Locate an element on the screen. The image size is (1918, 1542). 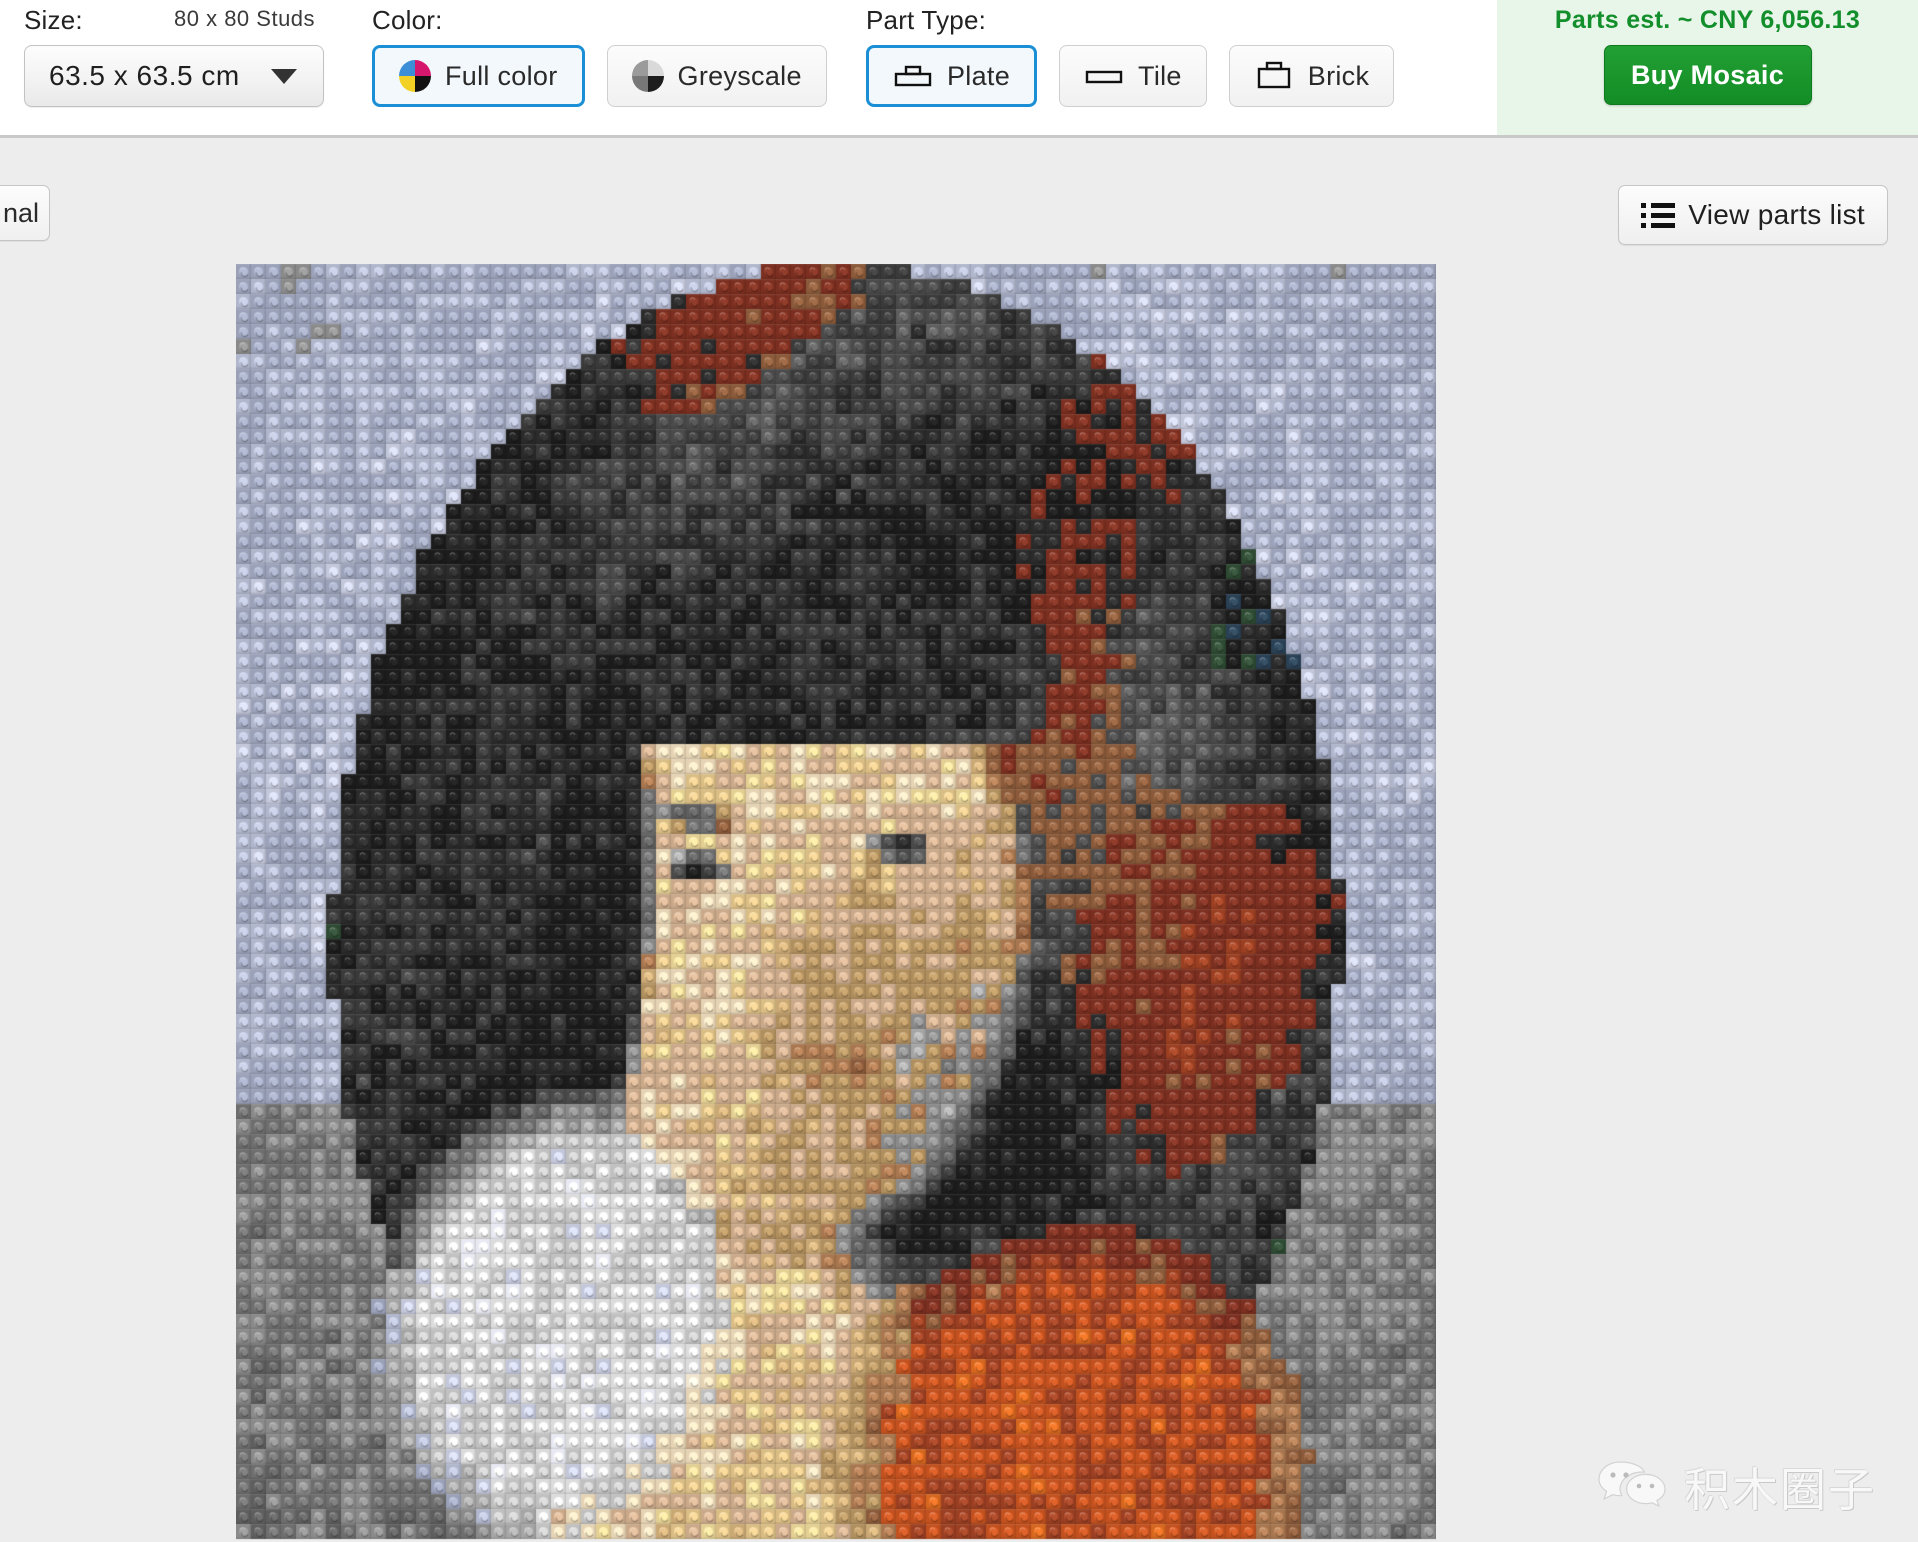
view-parts-list-label: View parts list is located at coordinates (1776, 214).